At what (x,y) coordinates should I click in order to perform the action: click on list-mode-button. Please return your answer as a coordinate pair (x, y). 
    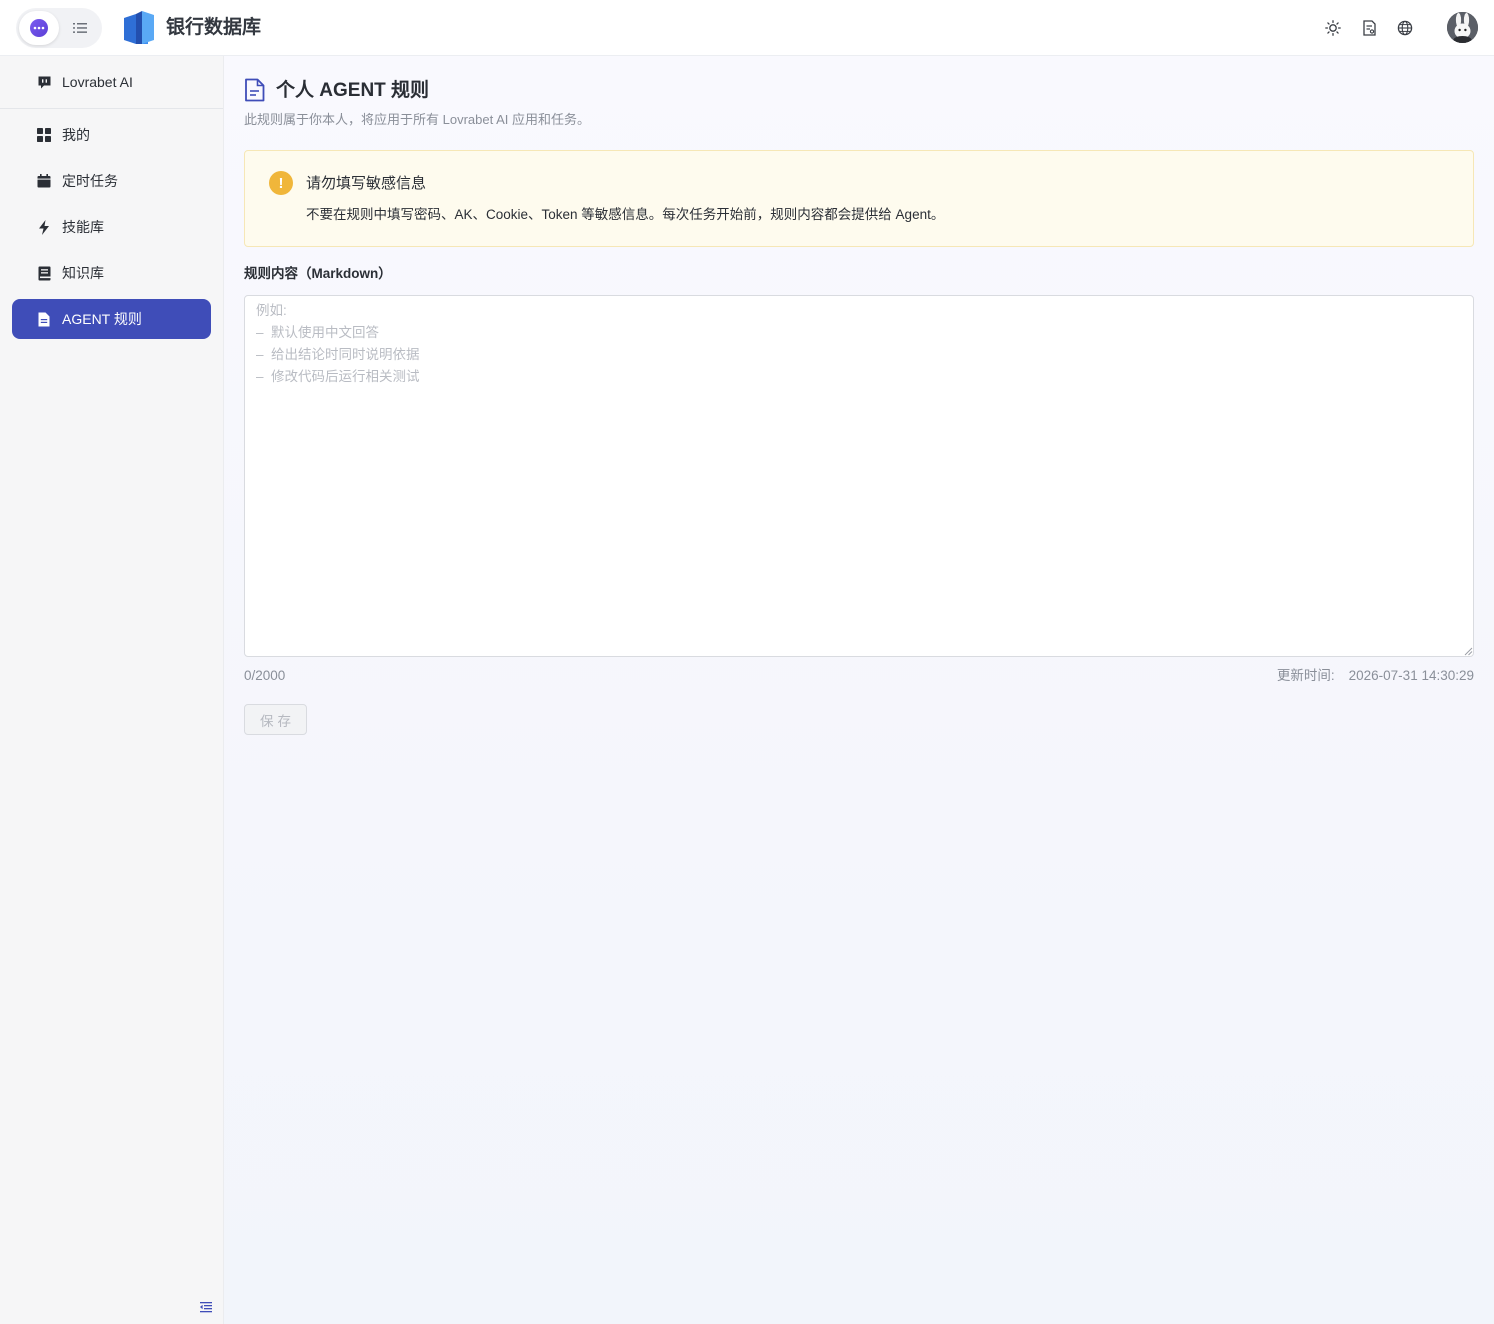
    Looking at the image, I should click on (80, 28).